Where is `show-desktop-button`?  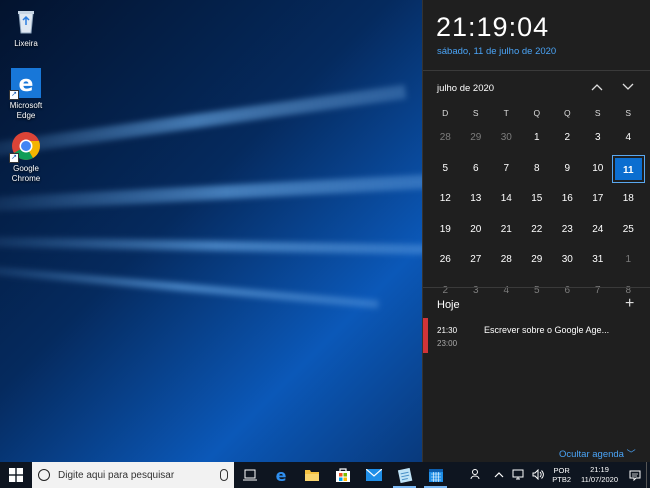 show-desktop-button is located at coordinates (648, 475).